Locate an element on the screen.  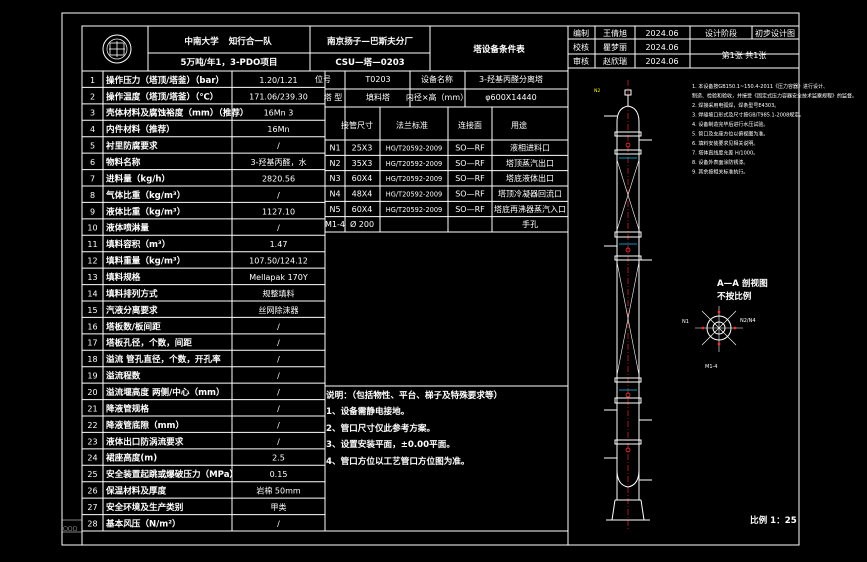
param-value: 16Mn 3 is located at coordinates (279, 113).